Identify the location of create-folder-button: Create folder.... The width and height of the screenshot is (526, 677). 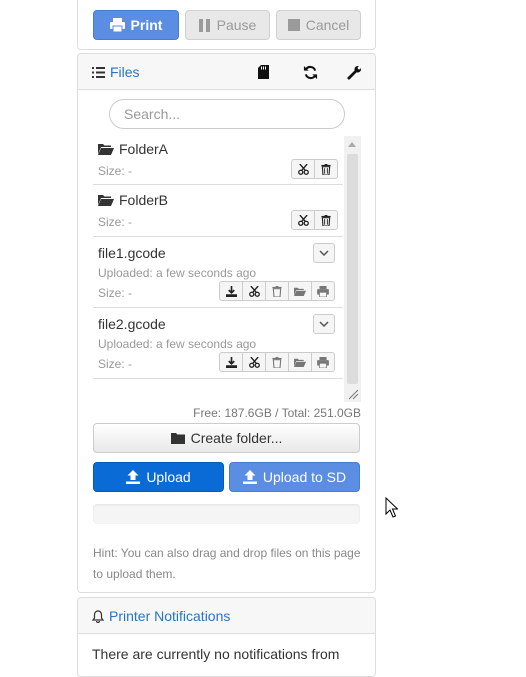
(226, 438).